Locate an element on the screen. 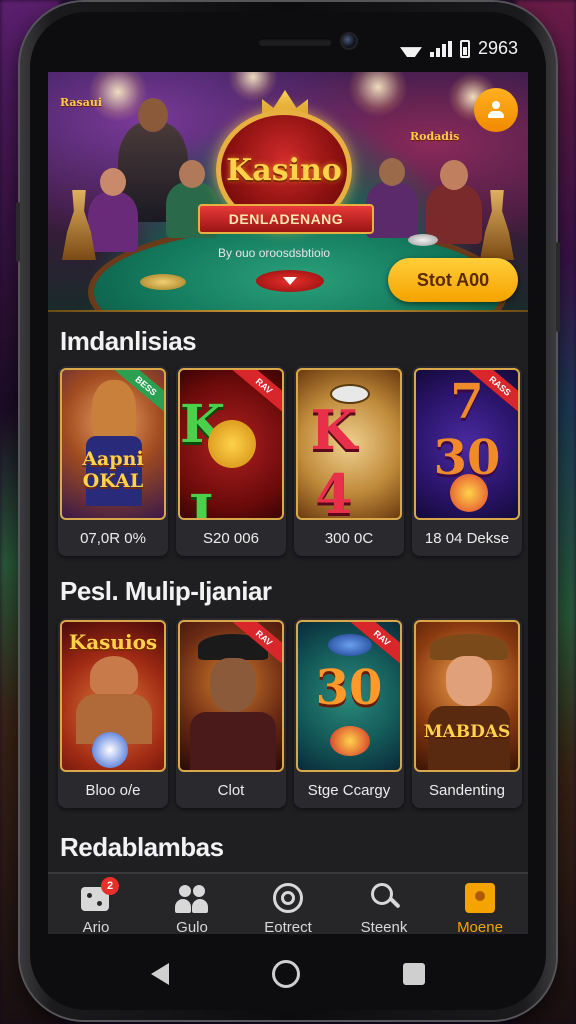 The width and height of the screenshot is (576, 1024). game-thumbnail: Aapni OKAL BESS is located at coordinates (113, 444).